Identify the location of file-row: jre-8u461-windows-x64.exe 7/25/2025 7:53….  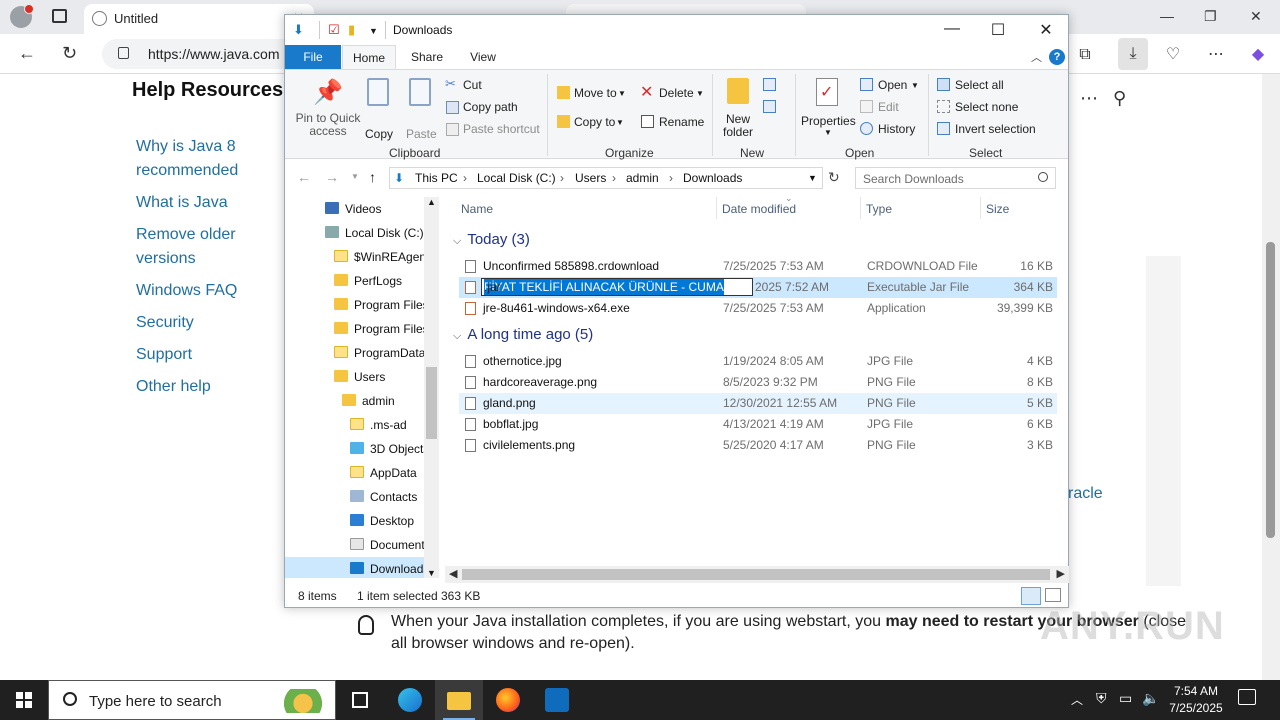
(758, 308).